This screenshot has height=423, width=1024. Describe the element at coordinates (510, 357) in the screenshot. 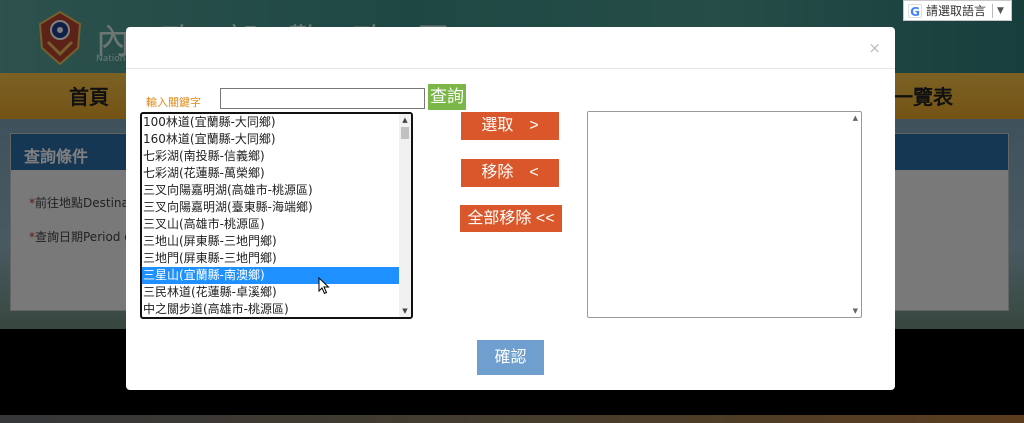

I see `confirm-button: 確認` at that location.